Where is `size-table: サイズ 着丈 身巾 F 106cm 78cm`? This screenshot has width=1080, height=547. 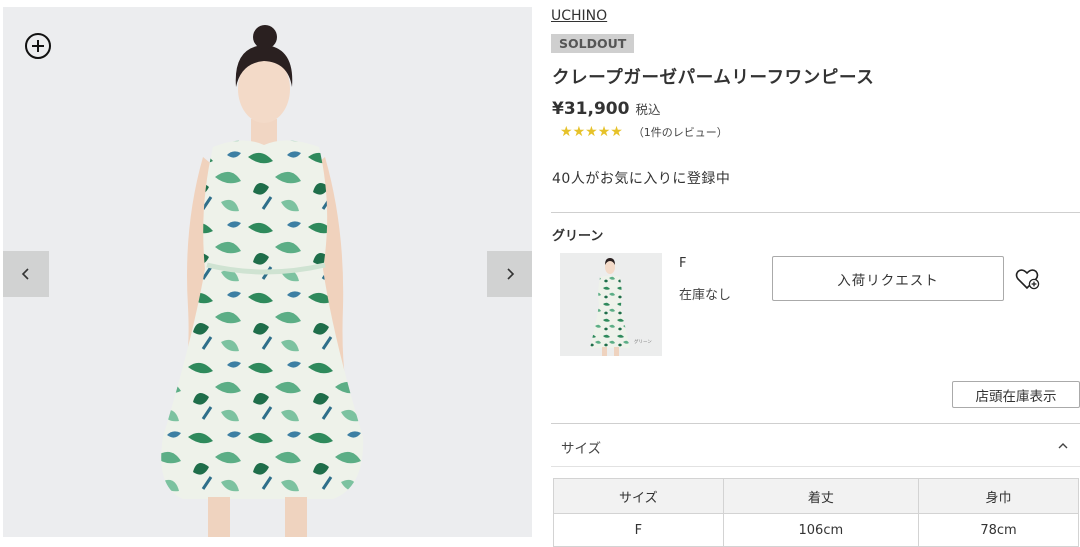
size-table: サイズ 着丈 身巾 F 106cm 78cm is located at coordinates (816, 512).